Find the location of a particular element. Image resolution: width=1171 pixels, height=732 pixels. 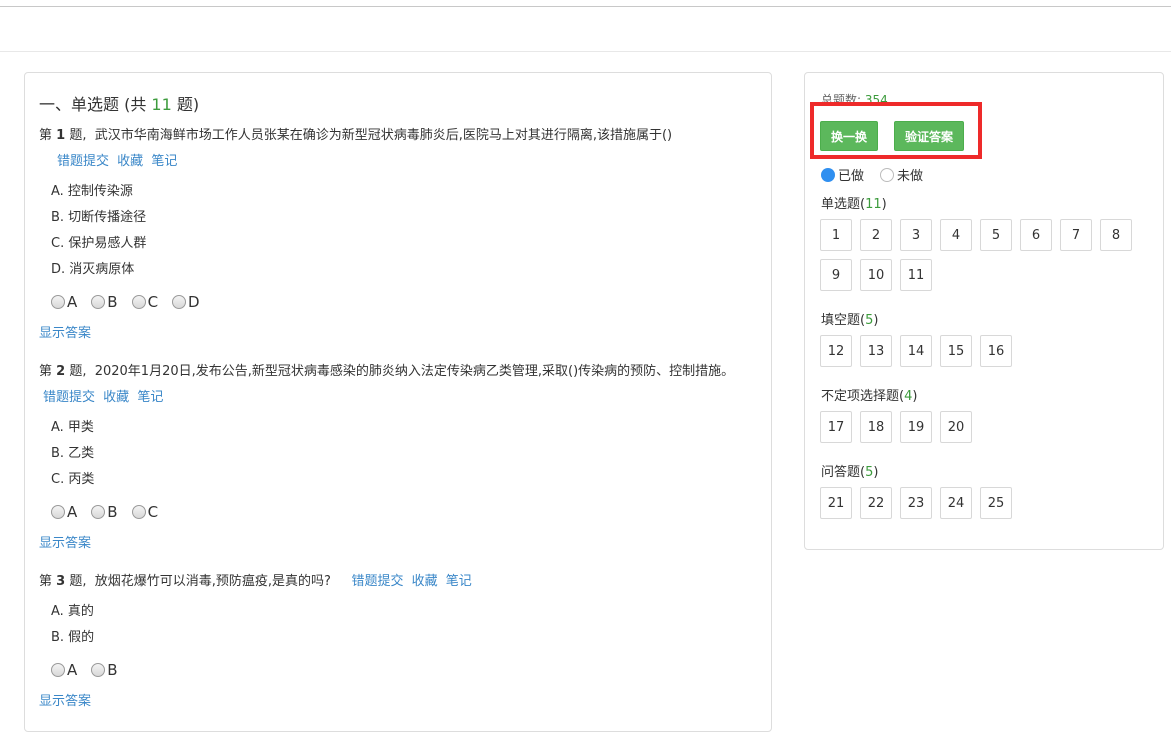

question-cell: 1 is located at coordinates (836, 235).